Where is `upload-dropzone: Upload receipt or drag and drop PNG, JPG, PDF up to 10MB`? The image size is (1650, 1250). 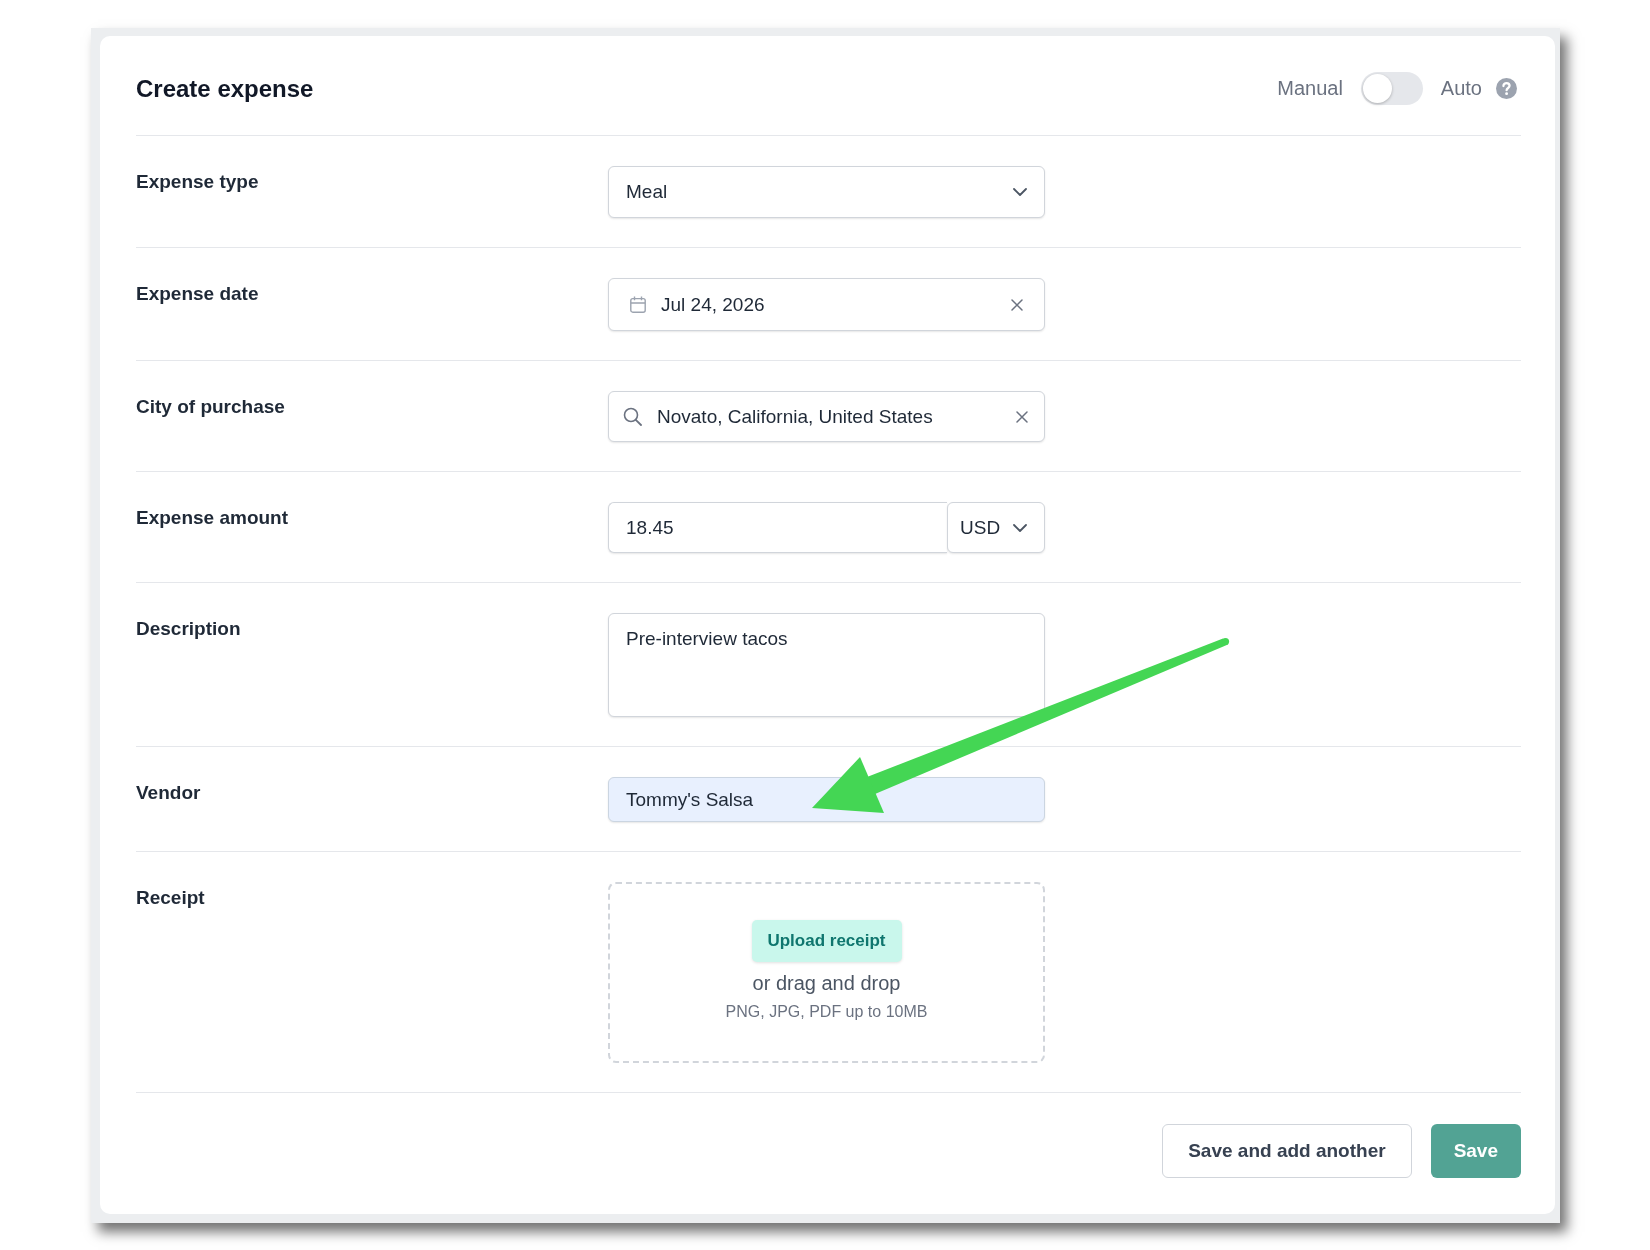 upload-dropzone: Upload receipt or drag and drop PNG, JPG, PDF up to 10MB is located at coordinates (826, 972).